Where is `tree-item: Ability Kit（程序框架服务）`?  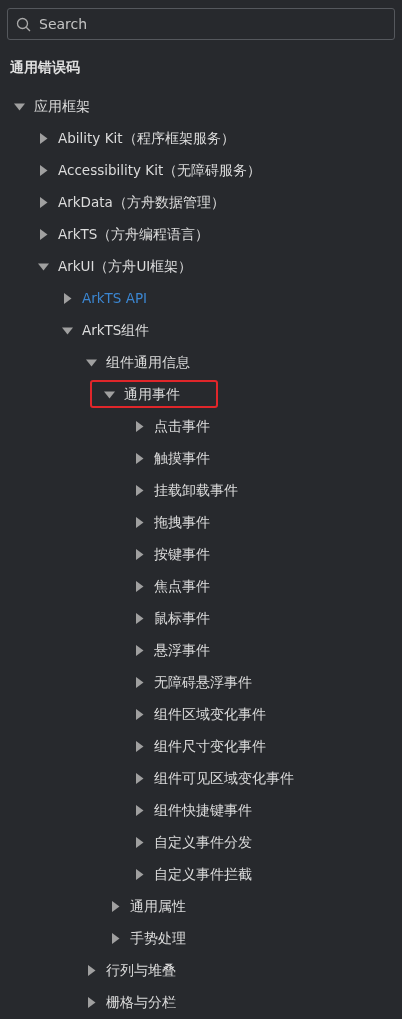
tree-item: Ability Kit（程序框架服务） is located at coordinates (136, 138).